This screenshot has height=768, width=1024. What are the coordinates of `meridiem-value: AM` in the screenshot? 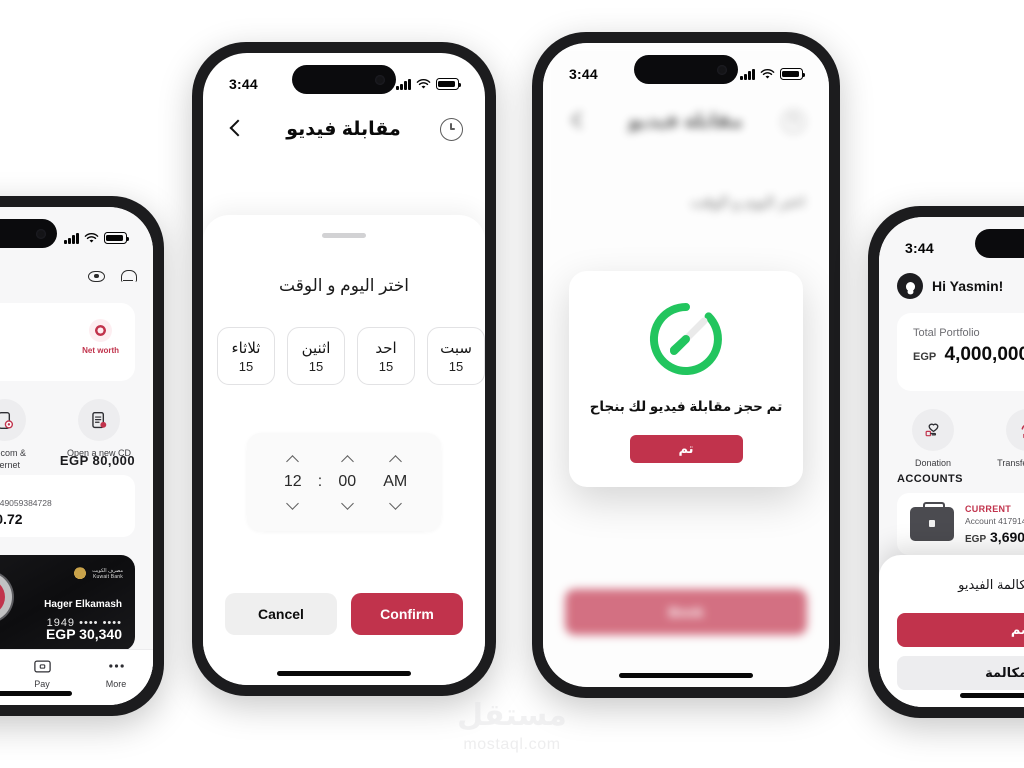 It's located at (395, 482).